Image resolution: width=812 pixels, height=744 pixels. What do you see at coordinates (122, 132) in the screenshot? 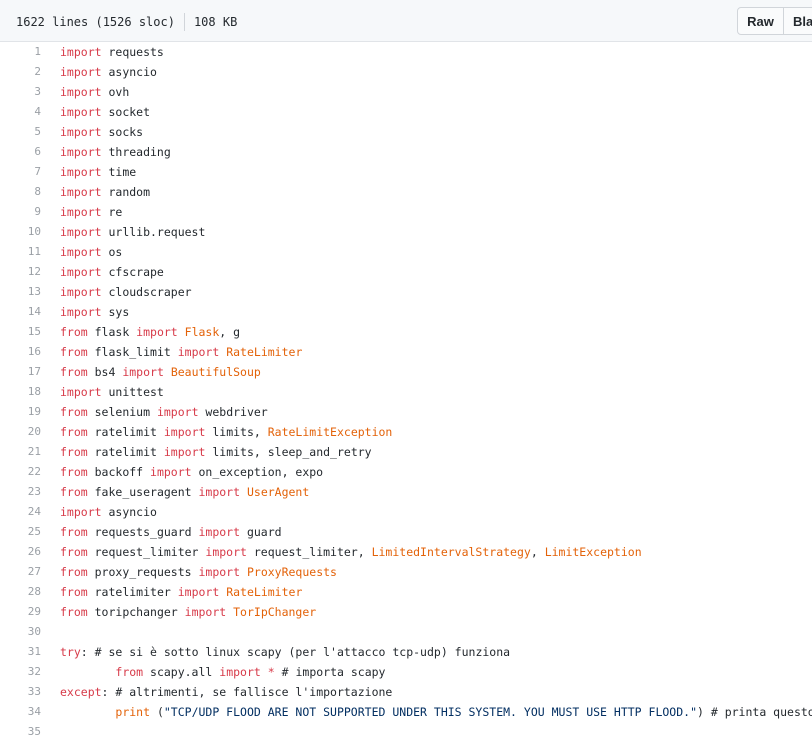
I see `code-token: socks` at bounding box center [122, 132].